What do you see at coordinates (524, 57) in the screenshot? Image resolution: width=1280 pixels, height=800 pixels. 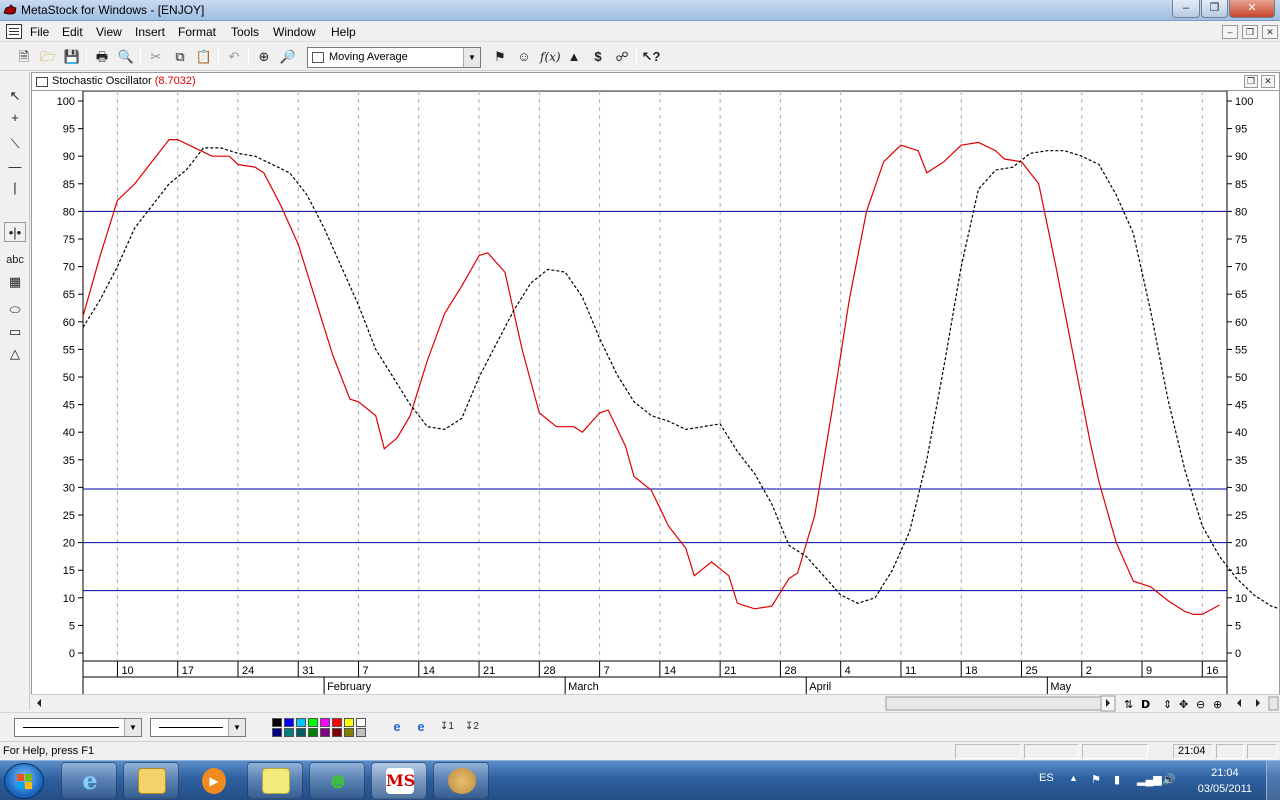 I see `explorer-icon: ☺` at bounding box center [524, 57].